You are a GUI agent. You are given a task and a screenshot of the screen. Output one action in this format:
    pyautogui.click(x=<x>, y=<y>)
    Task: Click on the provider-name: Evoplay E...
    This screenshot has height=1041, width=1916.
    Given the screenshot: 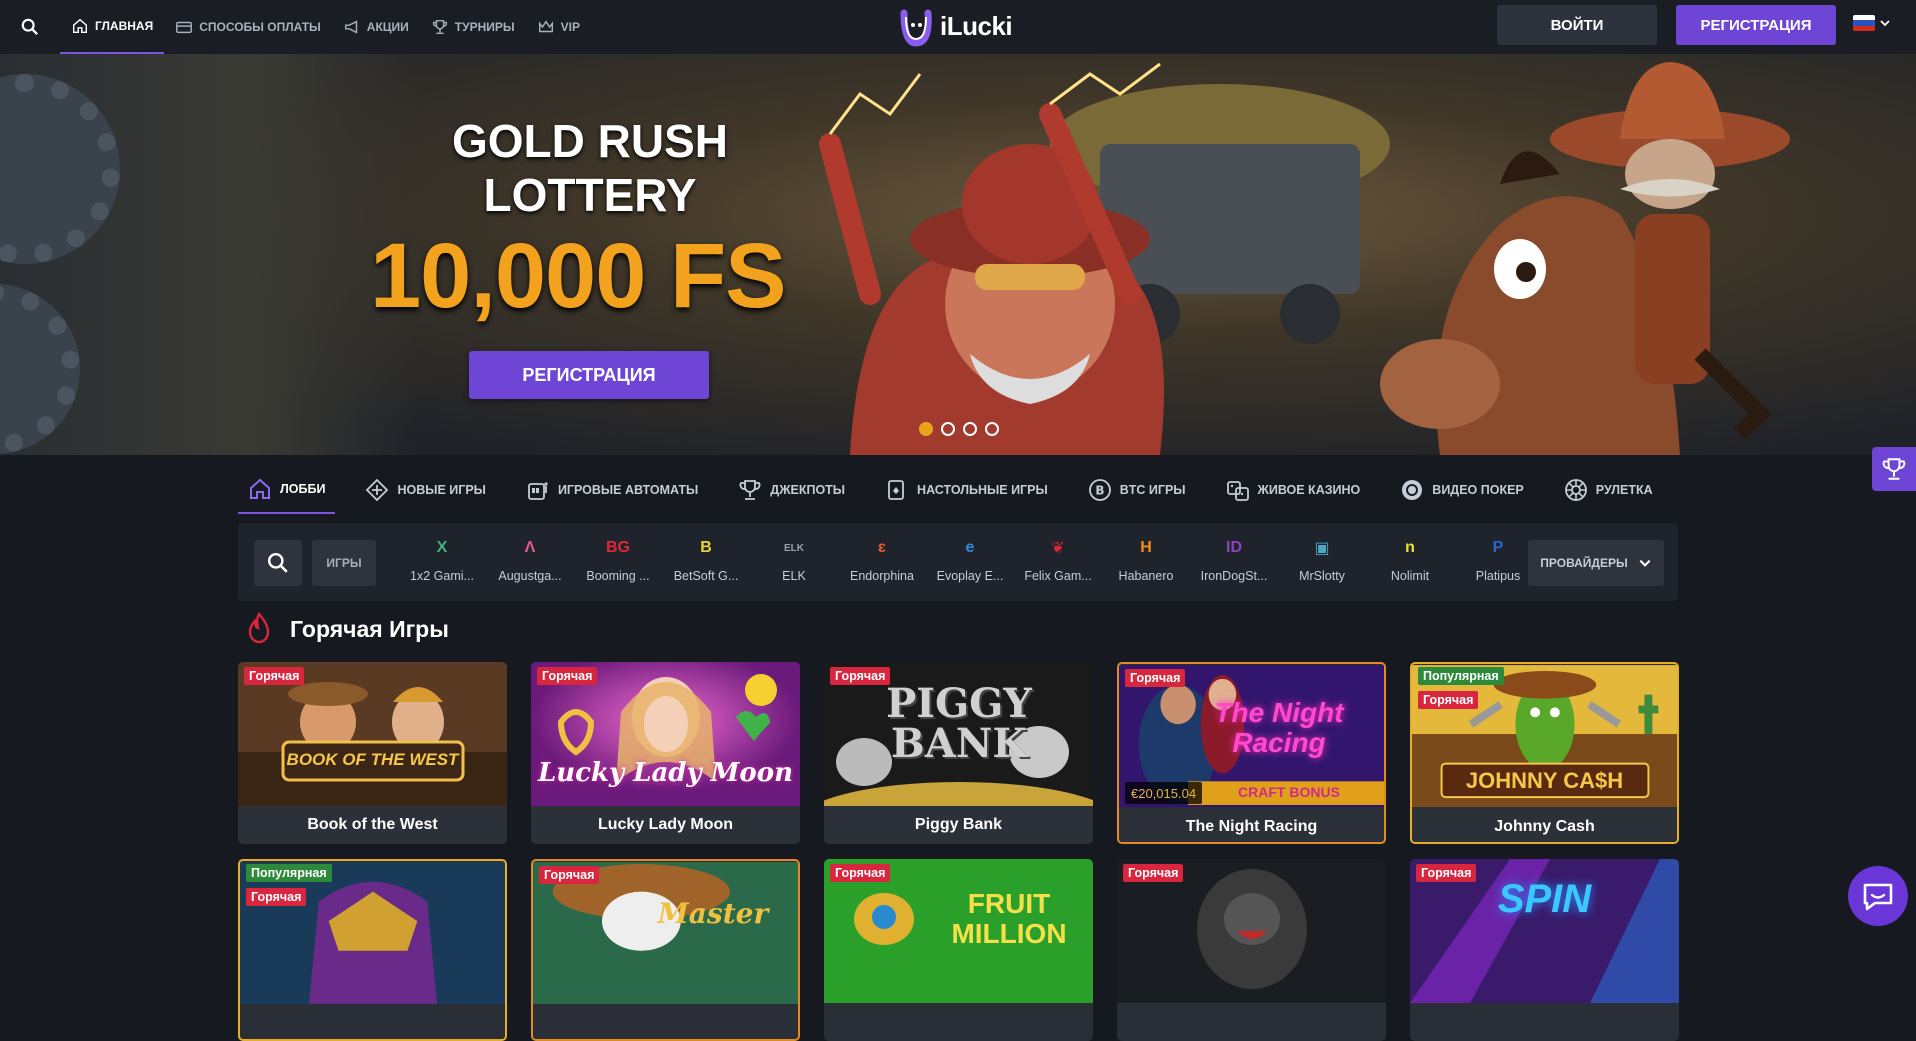 What is the action you would take?
    pyautogui.click(x=970, y=576)
    